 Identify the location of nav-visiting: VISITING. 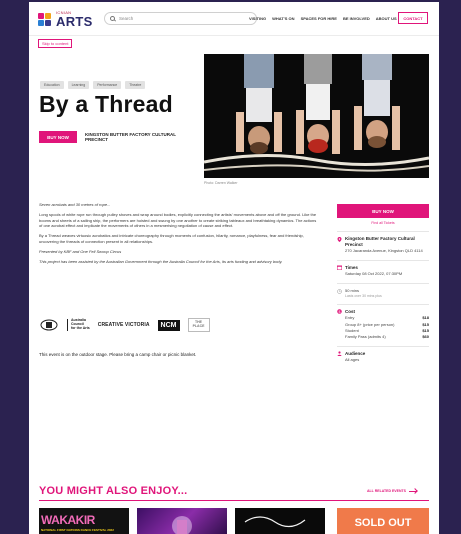
(257, 18).